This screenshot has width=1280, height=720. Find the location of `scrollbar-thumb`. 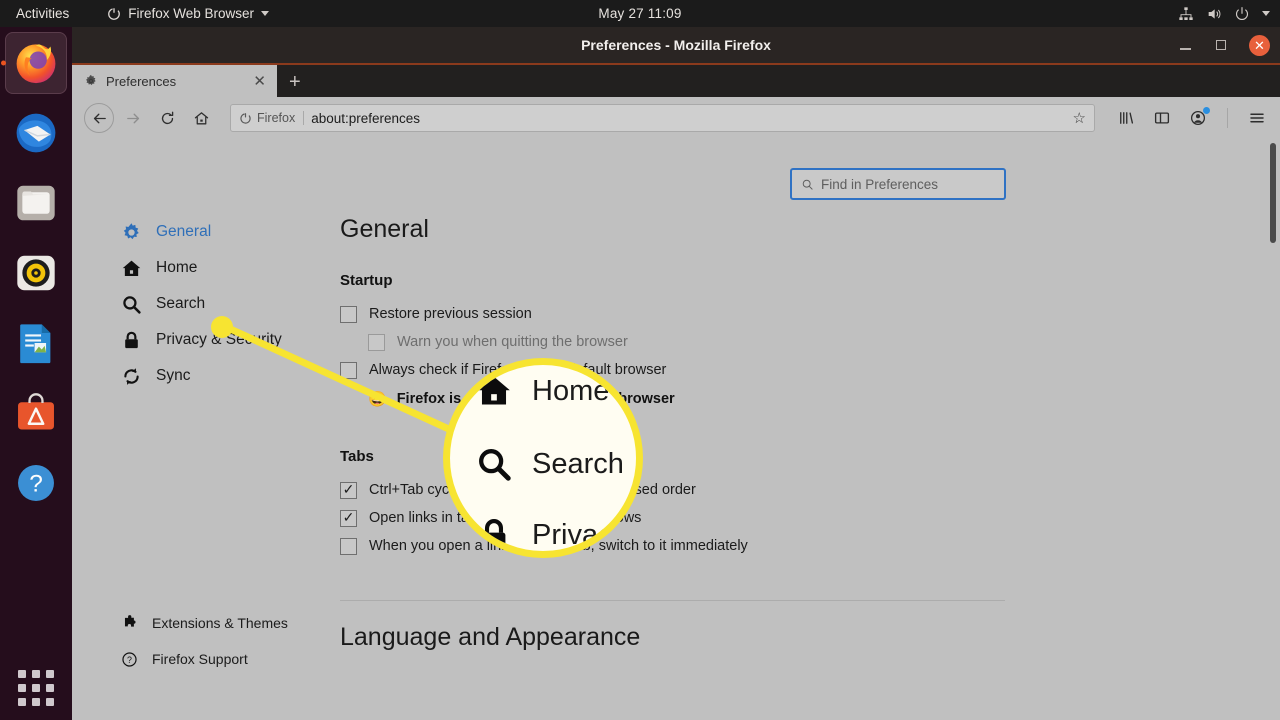

scrollbar-thumb is located at coordinates (1273, 193).